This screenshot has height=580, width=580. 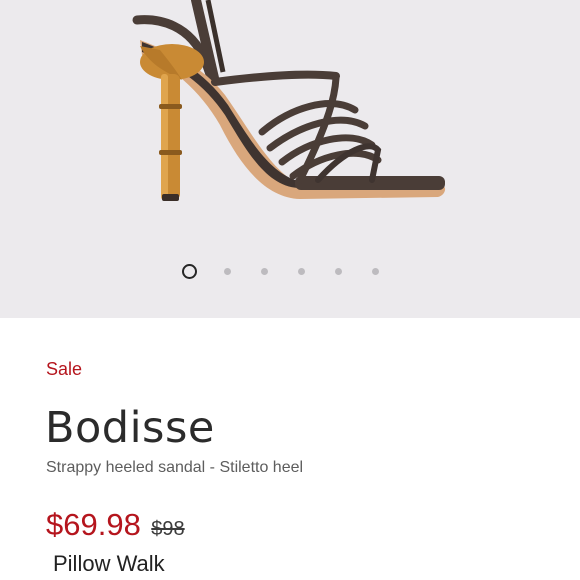 What do you see at coordinates (93, 524) in the screenshot?
I see `sale-price: $69.98` at bounding box center [93, 524].